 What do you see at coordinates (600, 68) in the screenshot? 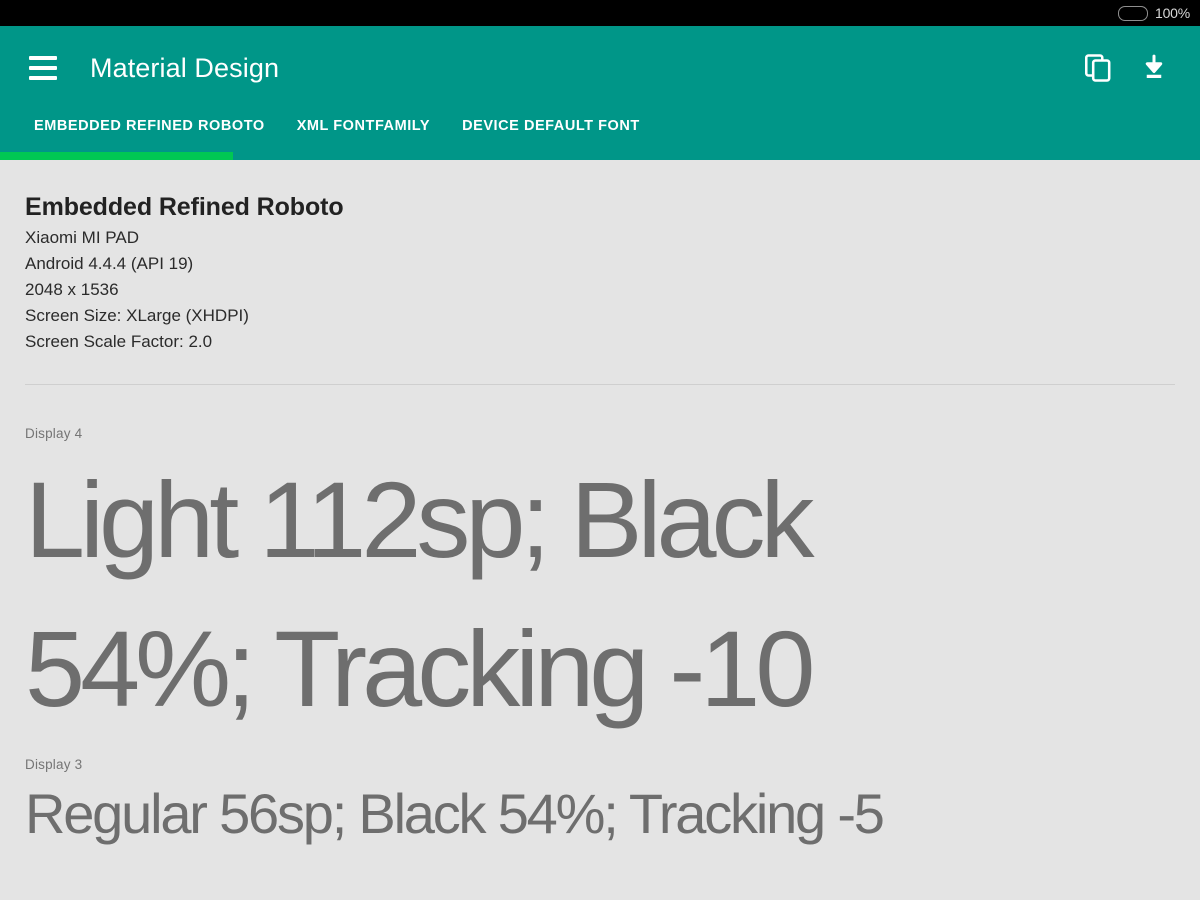
I see `app-bar: Material Design` at bounding box center [600, 68].